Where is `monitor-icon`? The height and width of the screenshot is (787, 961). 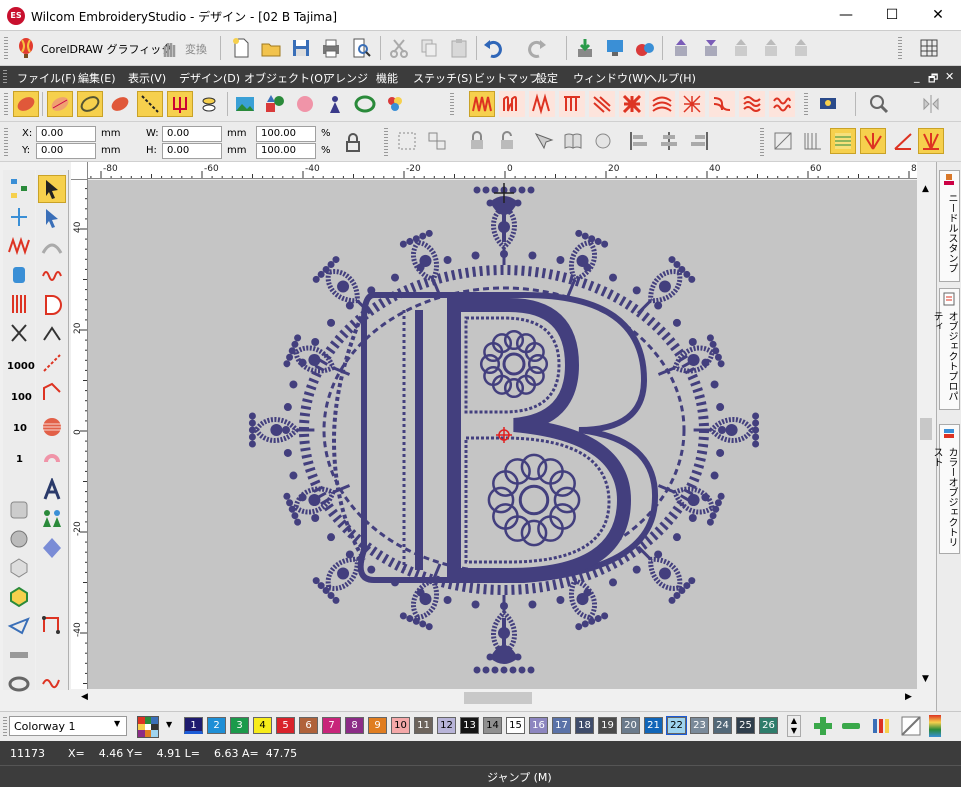 monitor-icon is located at coordinates (828, 104).